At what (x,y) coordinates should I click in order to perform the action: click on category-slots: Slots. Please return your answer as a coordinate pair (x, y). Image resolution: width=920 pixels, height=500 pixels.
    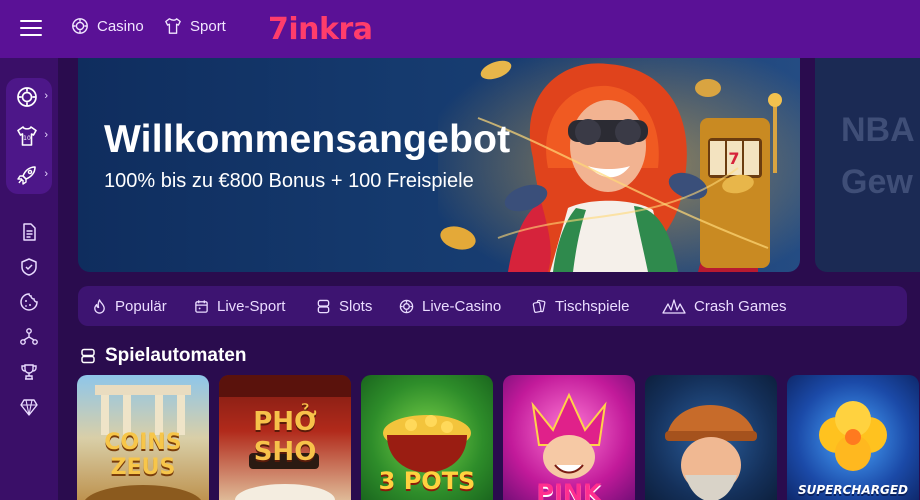
    Looking at the image, I should click on (344, 306).